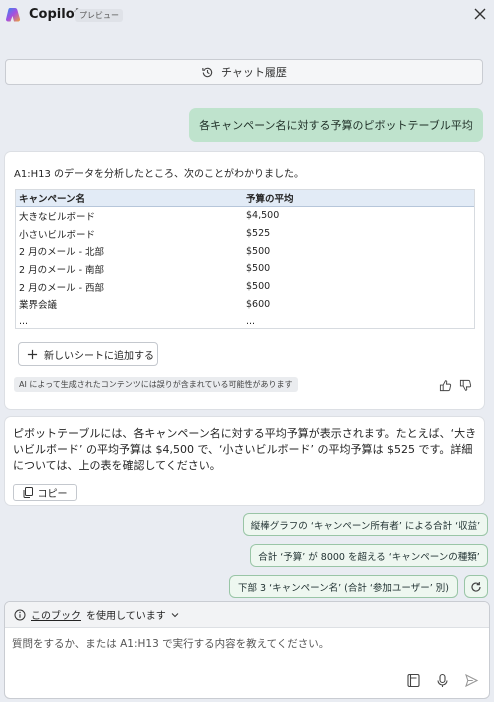  Describe the element at coordinates (445, 385) in the screenshot. I see `thumbs-up-icon` at that location.